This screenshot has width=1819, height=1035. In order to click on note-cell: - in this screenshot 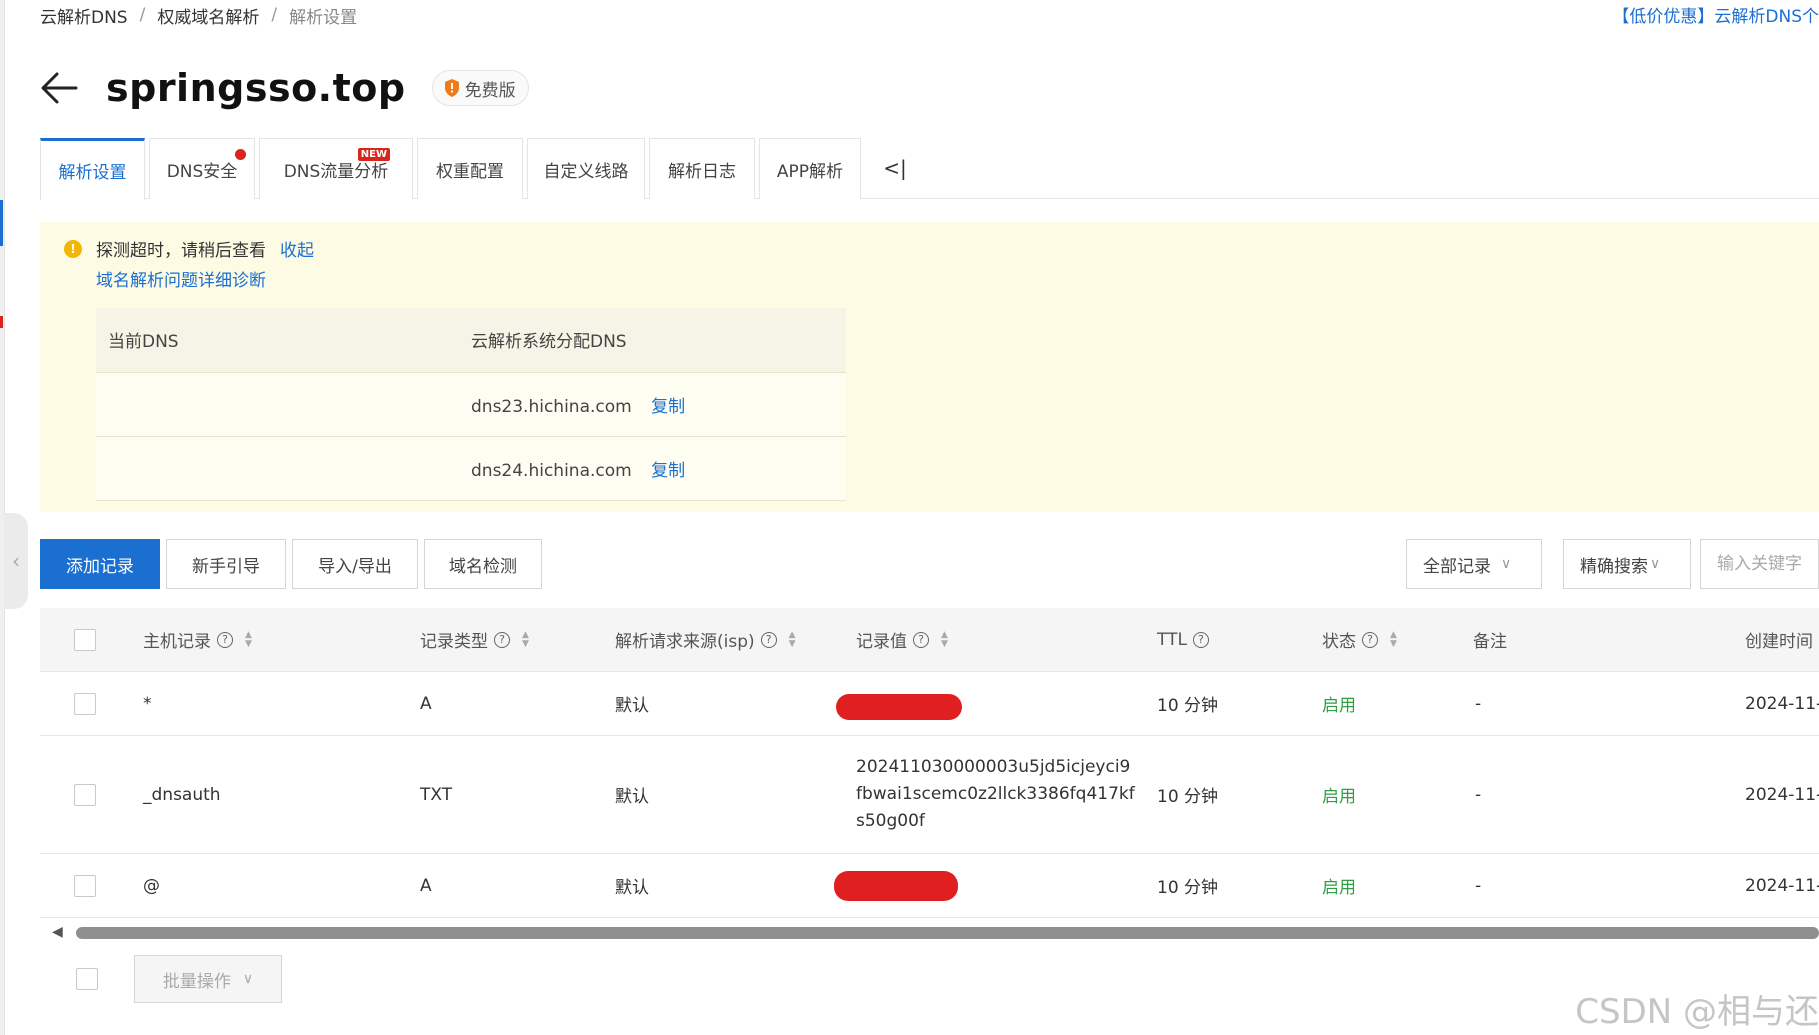, I will do `click(1478, 885)`.